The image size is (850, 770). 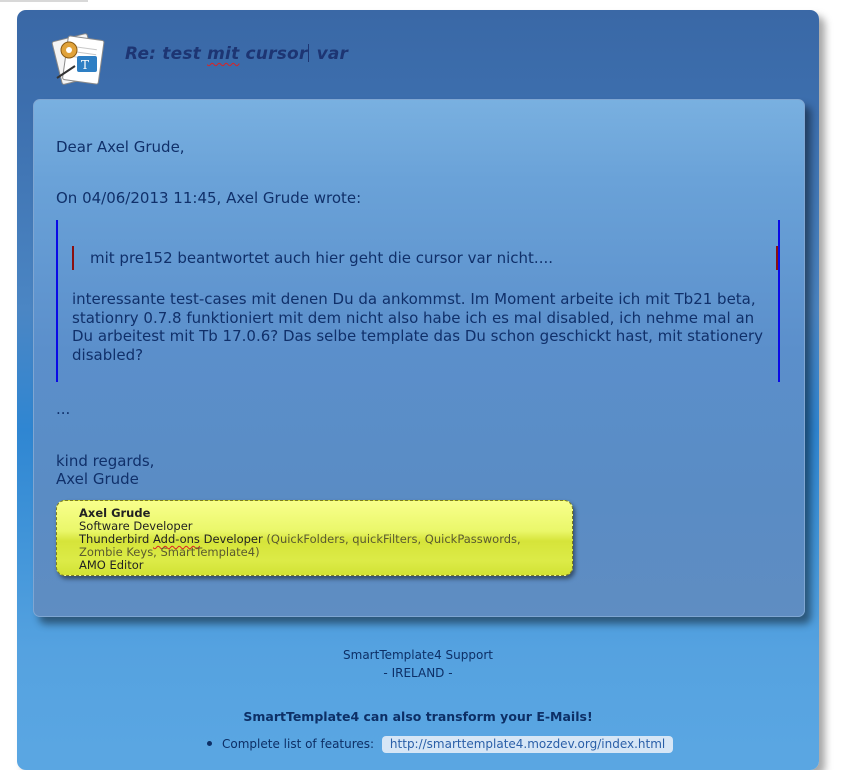 What do you see at coordinates (329, 54) in the screenshot?
I see `subject-suffix: var` at bounding box center [329, 54].